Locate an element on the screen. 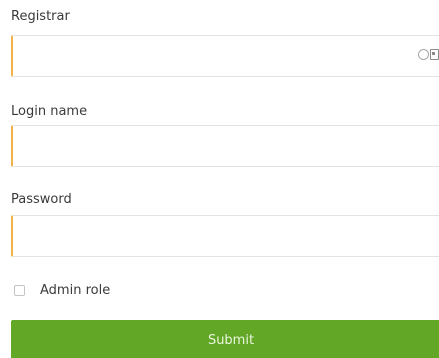 The image size is (439, 358). password-label: Password is located at coordinates (41, 199).